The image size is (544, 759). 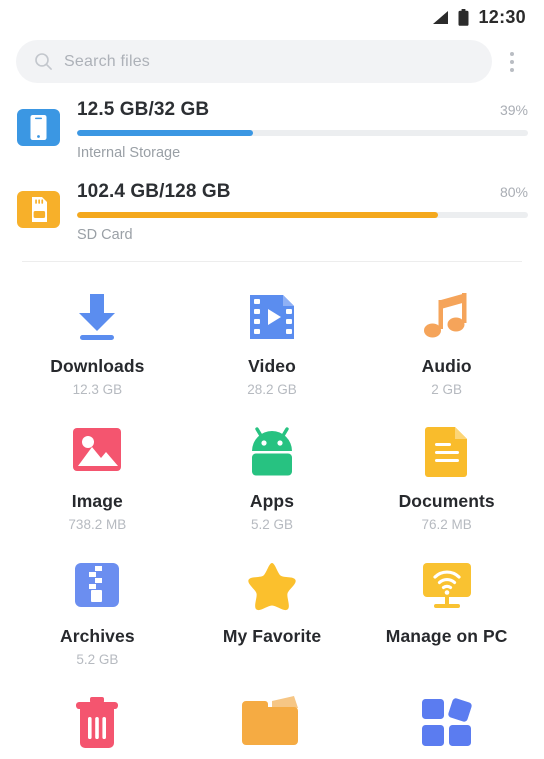 I want to click on category-label: Downloads, so click(x=97, y=366).